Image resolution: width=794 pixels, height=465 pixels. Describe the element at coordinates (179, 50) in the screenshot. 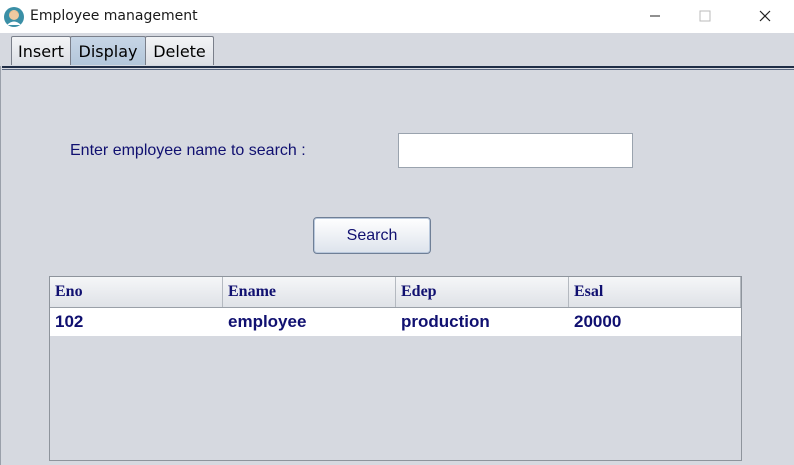

I see `tab-delete: Delete` at that location.